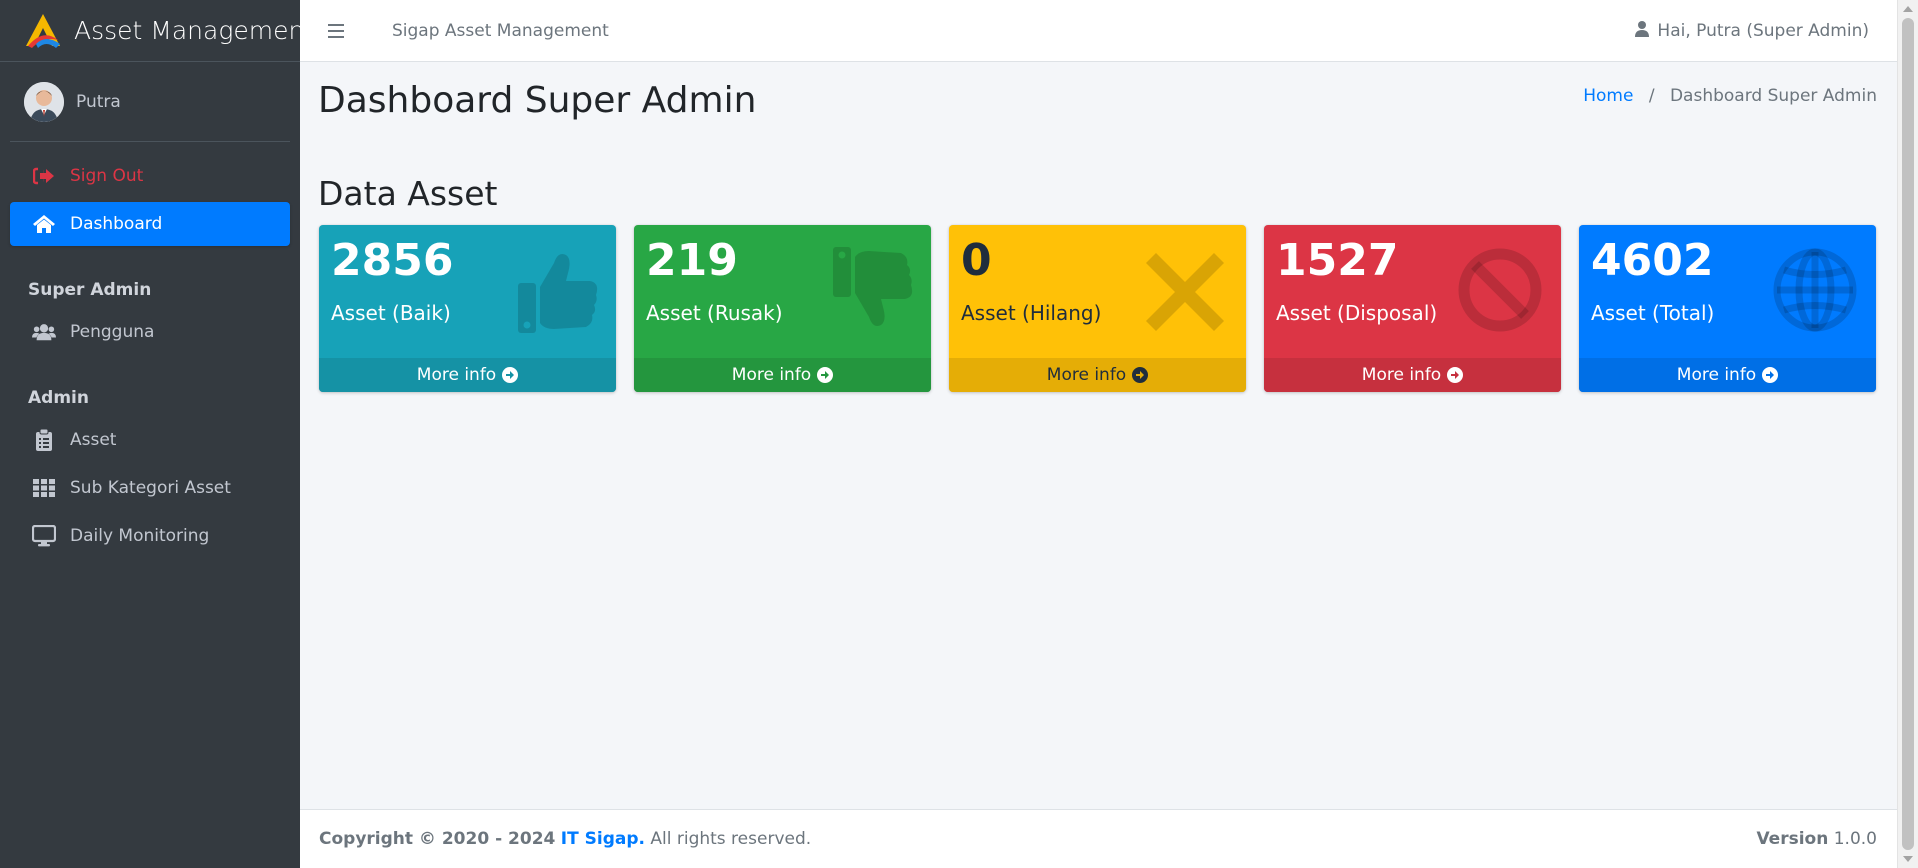 This screenshot has width=1918, height=868. I want to click on globe-icon, so click(1815, 290).